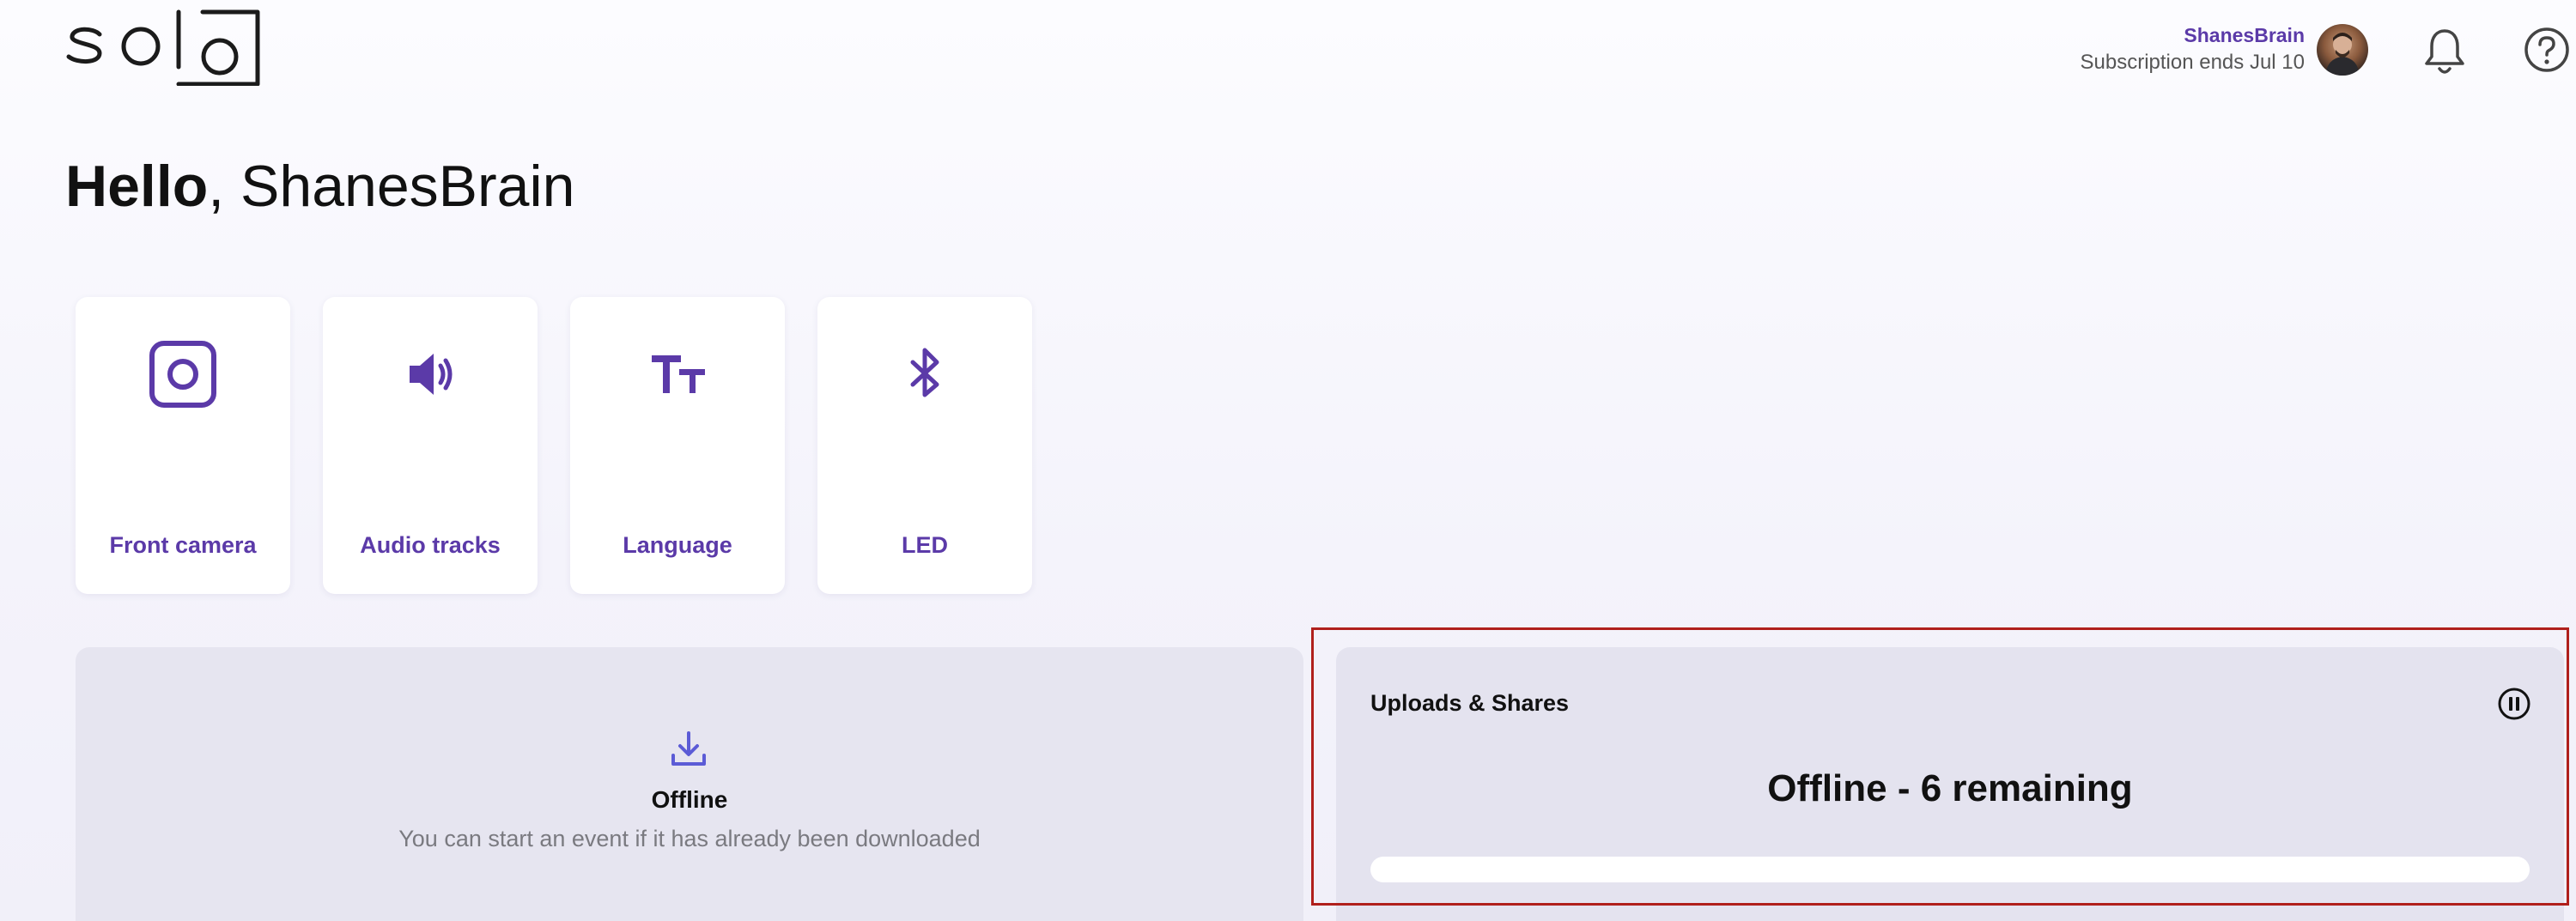 The height and width of the screenshot is (921, 2576). What do you see at coordinates (925, 372) in the screenshot?
I see `bluetooth-icon` at bounding box center [925, 372].